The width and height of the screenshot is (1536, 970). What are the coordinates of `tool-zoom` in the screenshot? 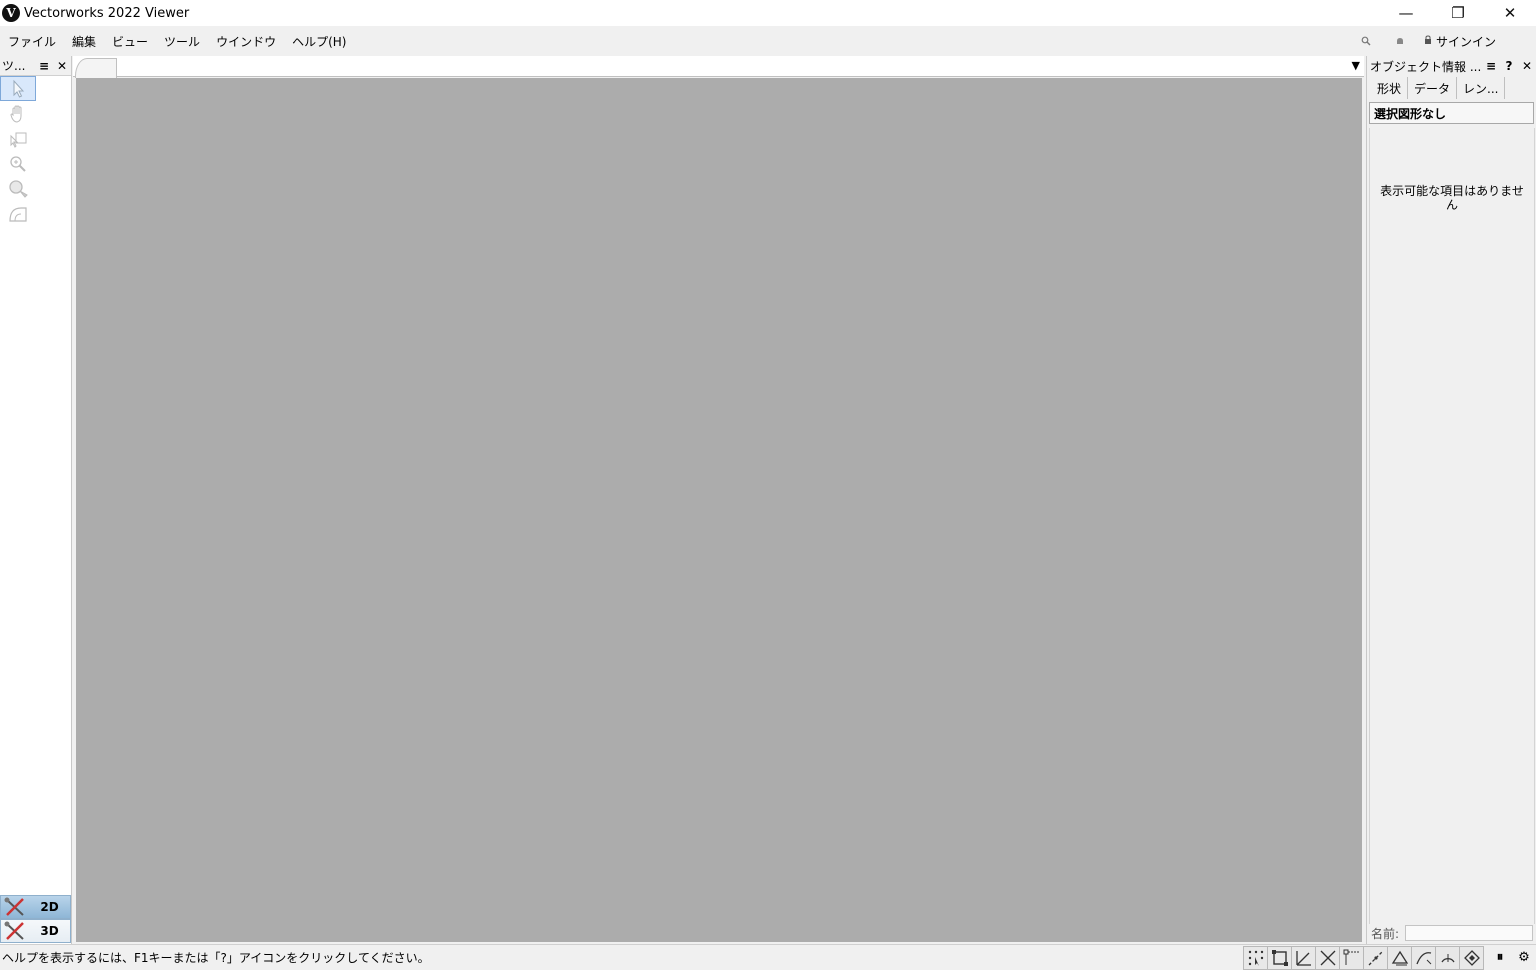 It's located at (18, 163).